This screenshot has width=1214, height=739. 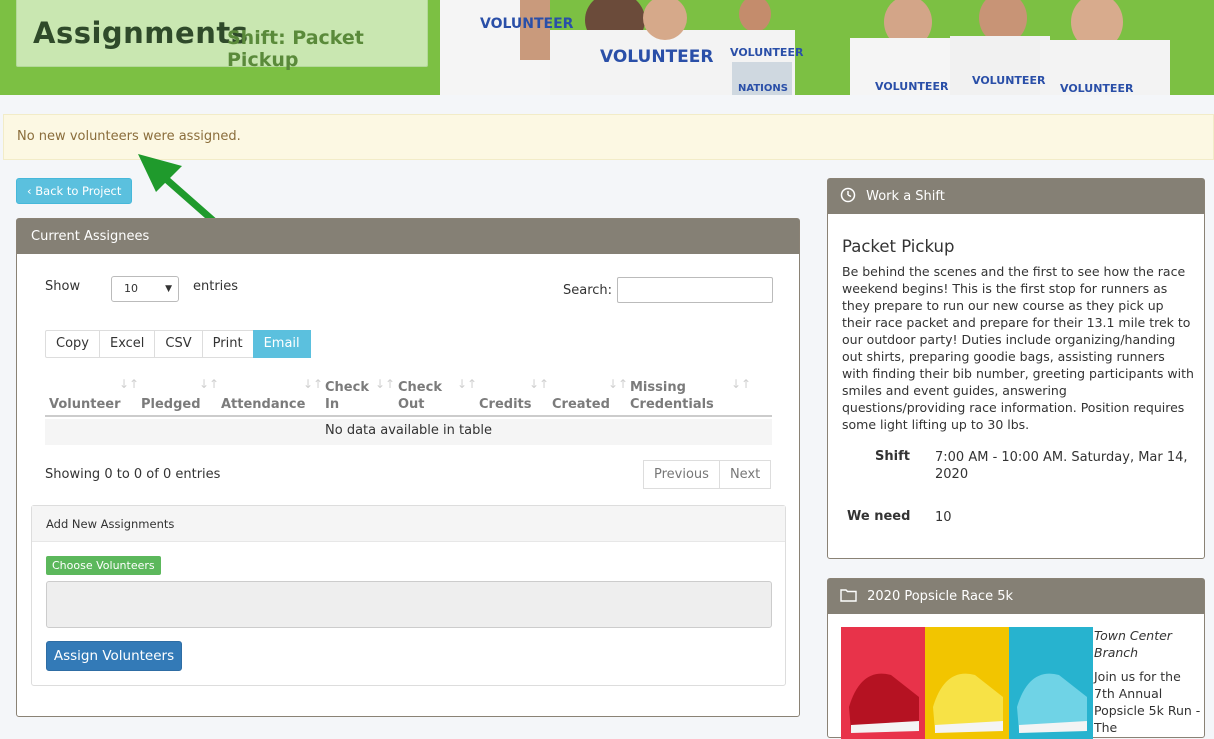 What do you see at coordinates (133, 474) in the screenshot?
I see `table-info: Showing 0 to 0 of 0 entries` at bounding box center [133, 474].